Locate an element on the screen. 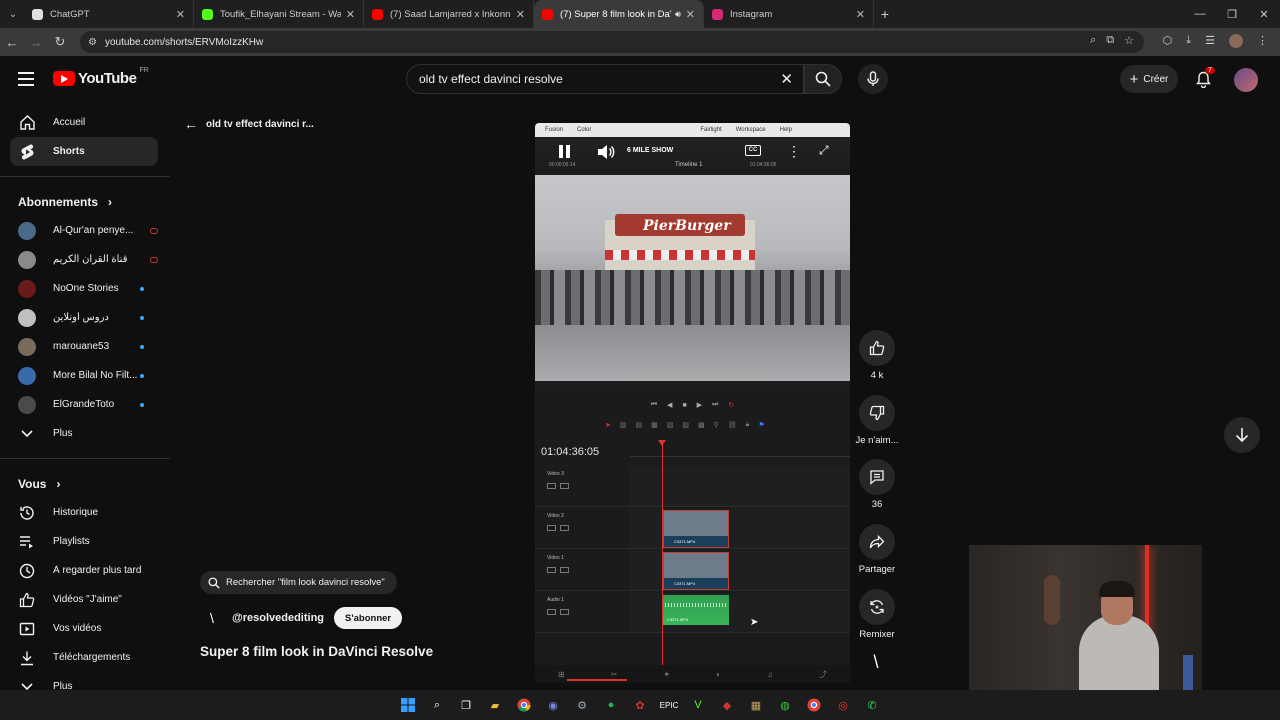  create-button: + Créer is located at coordinates (1149, 79).